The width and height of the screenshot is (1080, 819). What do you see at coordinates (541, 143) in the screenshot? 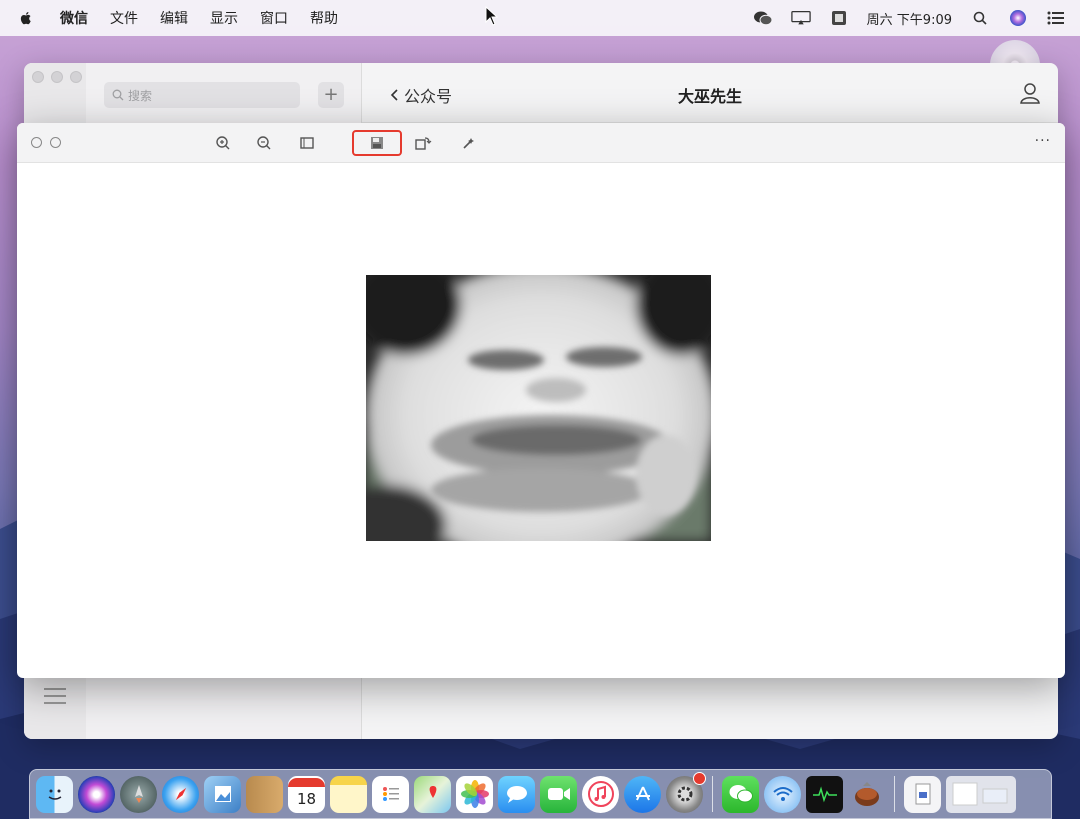
I see `viewer-toolbar: ···` at bounding box center [541, 143].